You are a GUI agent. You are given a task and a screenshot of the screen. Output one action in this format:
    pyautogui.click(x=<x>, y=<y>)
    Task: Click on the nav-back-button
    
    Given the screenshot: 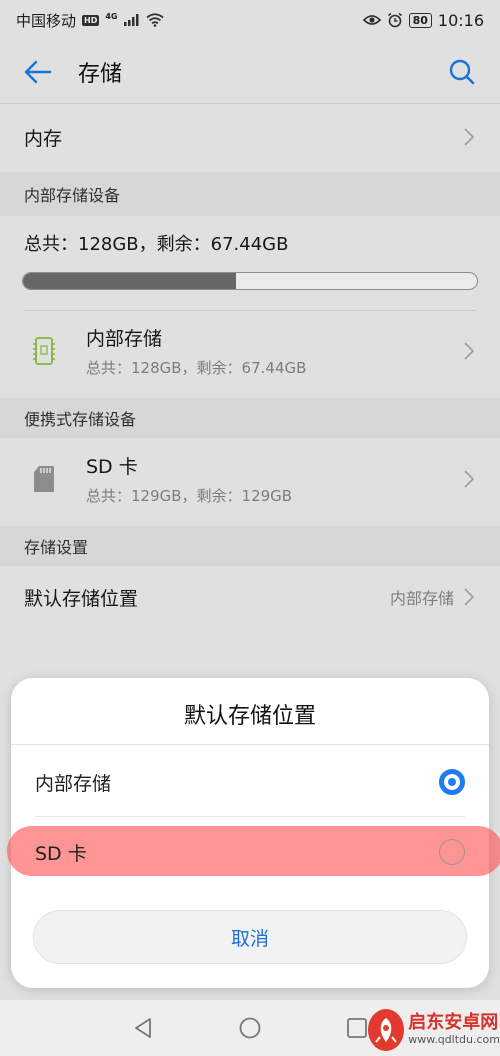 What is the action you would take?
    pyautogui.click(x=143, y=1028)
    